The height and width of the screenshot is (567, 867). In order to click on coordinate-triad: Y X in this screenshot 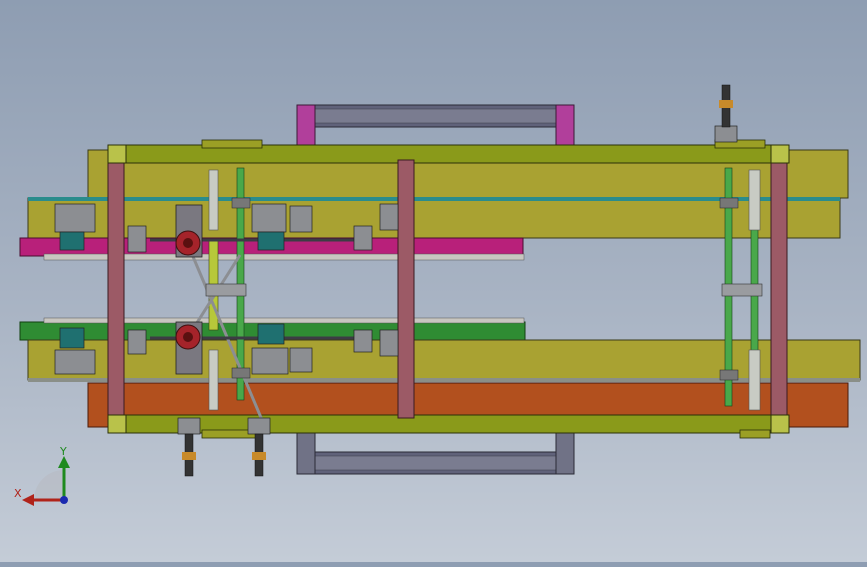, I will do `click(42, 475)`.